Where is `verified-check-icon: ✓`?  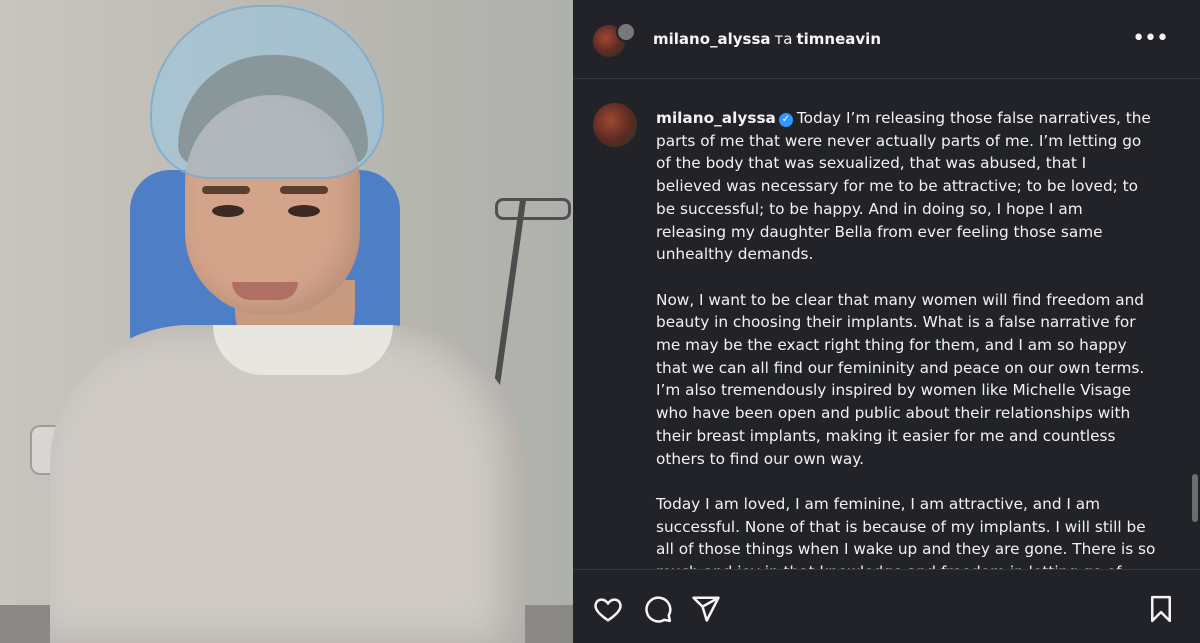
verified-check-icon: ✓ is located at coordinates (785, 120).